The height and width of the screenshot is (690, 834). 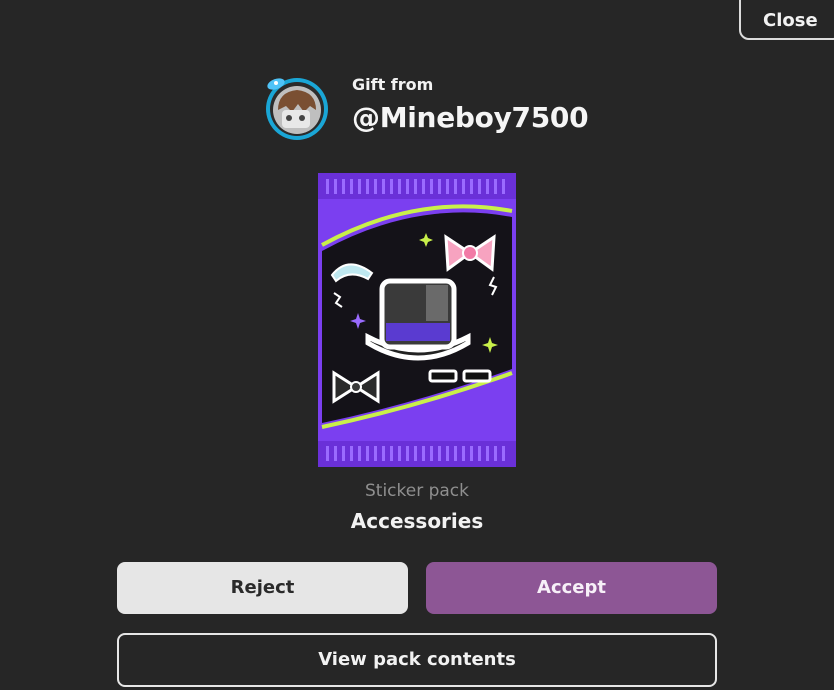 What do you see at coordinates (571, 588) in the screenshot?
I see `accept-button: Accept` at bounding box center [571, 588].